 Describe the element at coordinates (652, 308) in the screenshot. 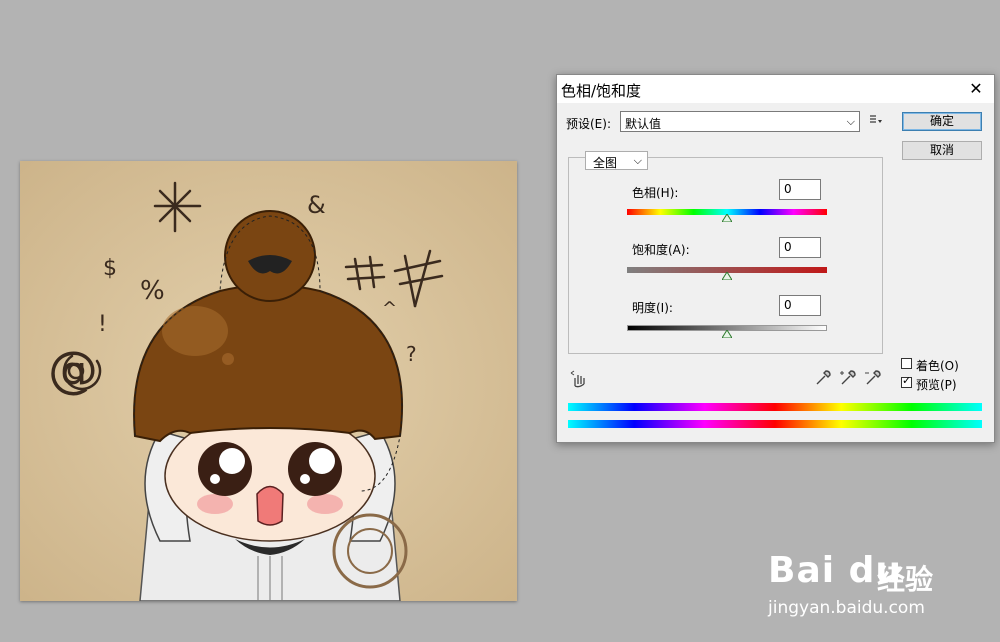

I see `lightness-label: 明度(I):` at that location.